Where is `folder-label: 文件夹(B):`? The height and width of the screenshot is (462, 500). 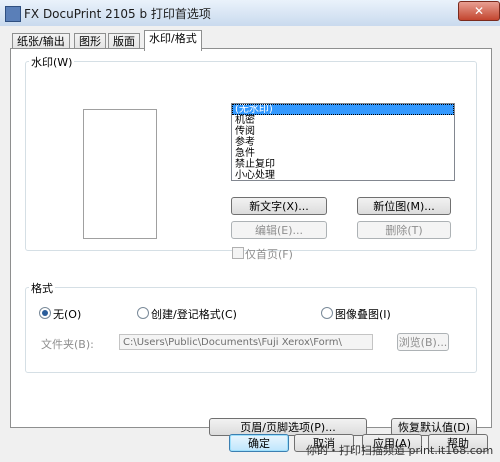
folder-label: 文件夹(B): is located at coordinates (67, 344).